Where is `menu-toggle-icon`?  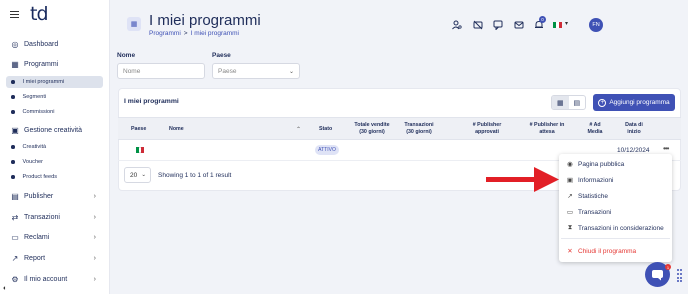 menu-toggle-icon is located at coordinates (14, 14).